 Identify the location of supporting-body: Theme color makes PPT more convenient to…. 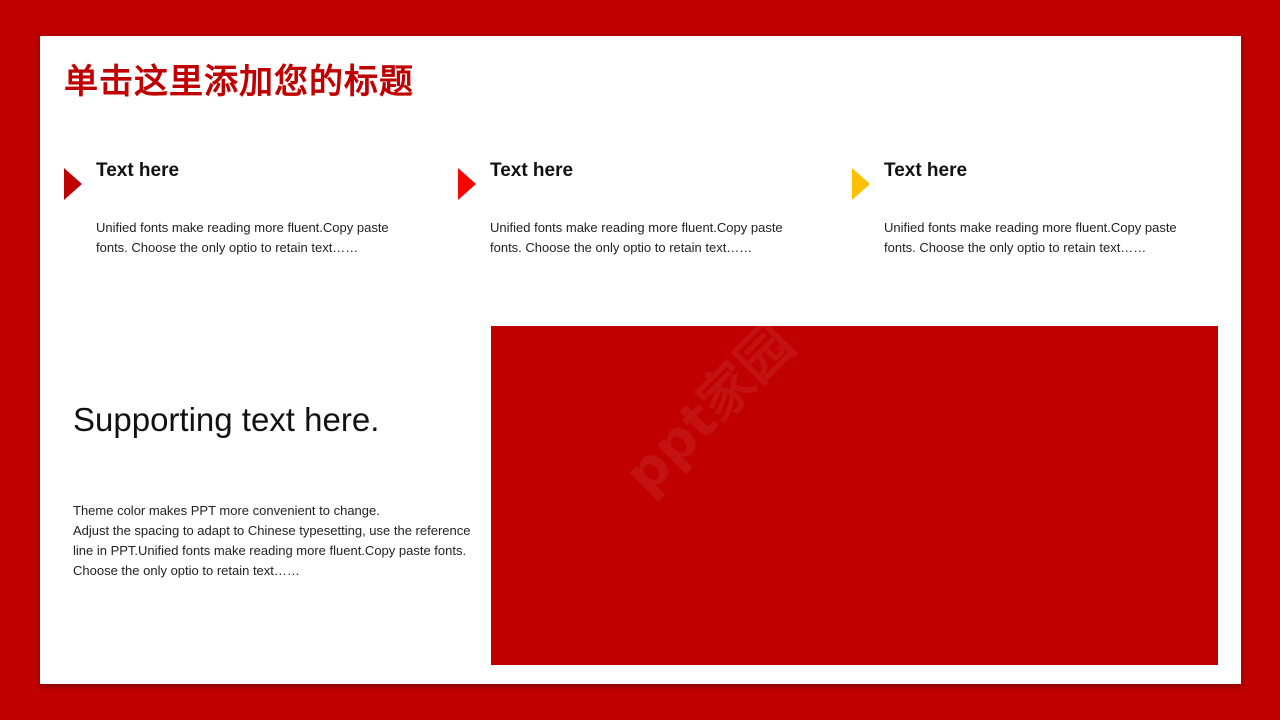
(277, 541).